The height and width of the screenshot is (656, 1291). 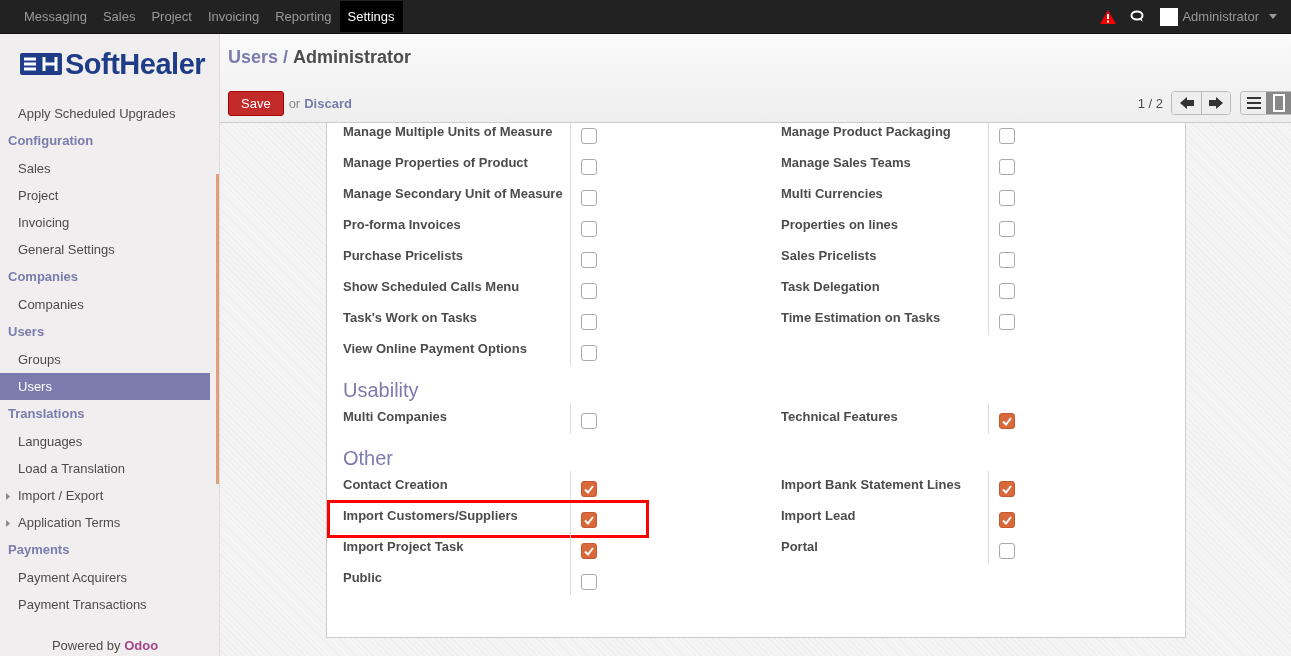 I want to click on sidebar-section-header: Payments, so click(x=39, y=550).